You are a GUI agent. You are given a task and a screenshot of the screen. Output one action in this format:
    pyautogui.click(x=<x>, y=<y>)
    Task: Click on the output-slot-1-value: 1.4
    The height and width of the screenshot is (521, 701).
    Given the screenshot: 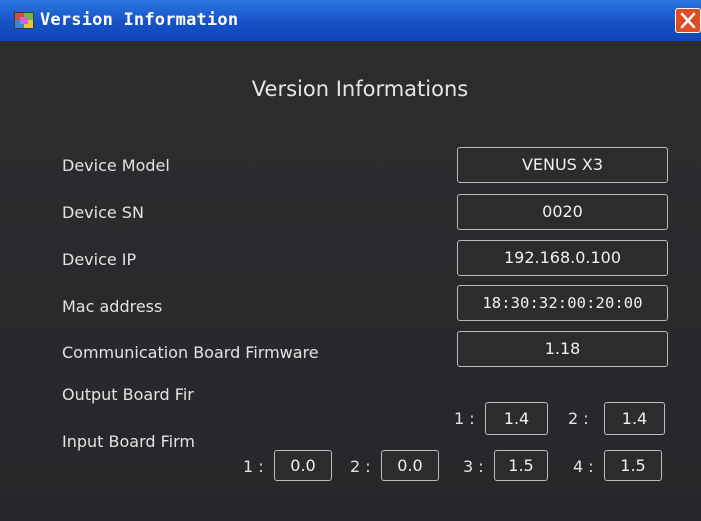 What is the action you would take?
    pyautogui.click(x=516, y=418)
    